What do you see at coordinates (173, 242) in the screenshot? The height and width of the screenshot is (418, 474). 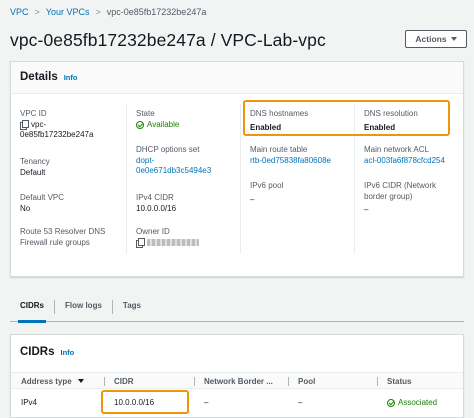 I see `redacted-owner-id` at bounding box center [173, 242].